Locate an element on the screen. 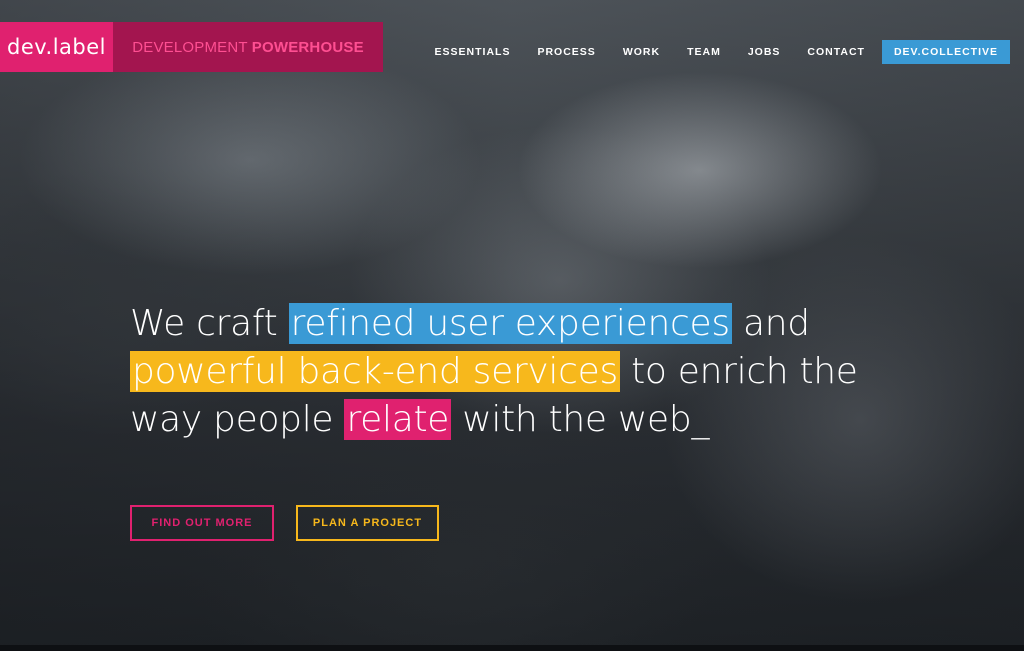 This screenshot has height=651, width=1024. headline-line-2: powerful back-end services to enrich the is located at coordinates (540, 372).